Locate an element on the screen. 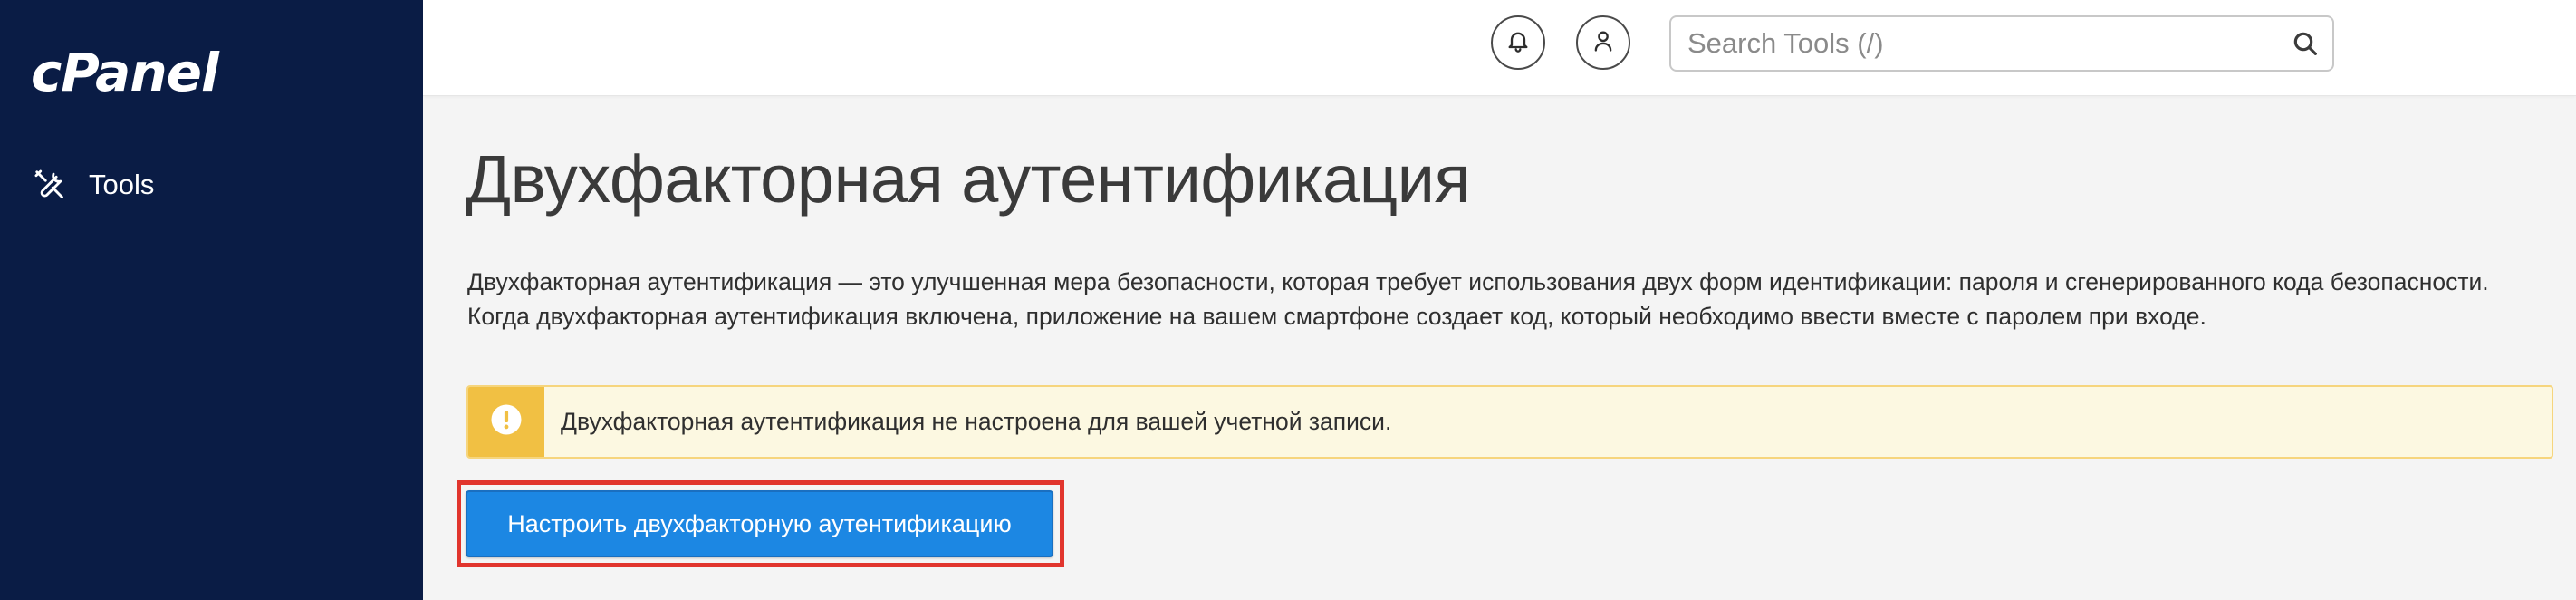 Image resolution: width=2576 pixels, height=600 pixels. setup-2fa-button: Настроить двухфакторную аутентификацию is located at coordinates (759, 523).